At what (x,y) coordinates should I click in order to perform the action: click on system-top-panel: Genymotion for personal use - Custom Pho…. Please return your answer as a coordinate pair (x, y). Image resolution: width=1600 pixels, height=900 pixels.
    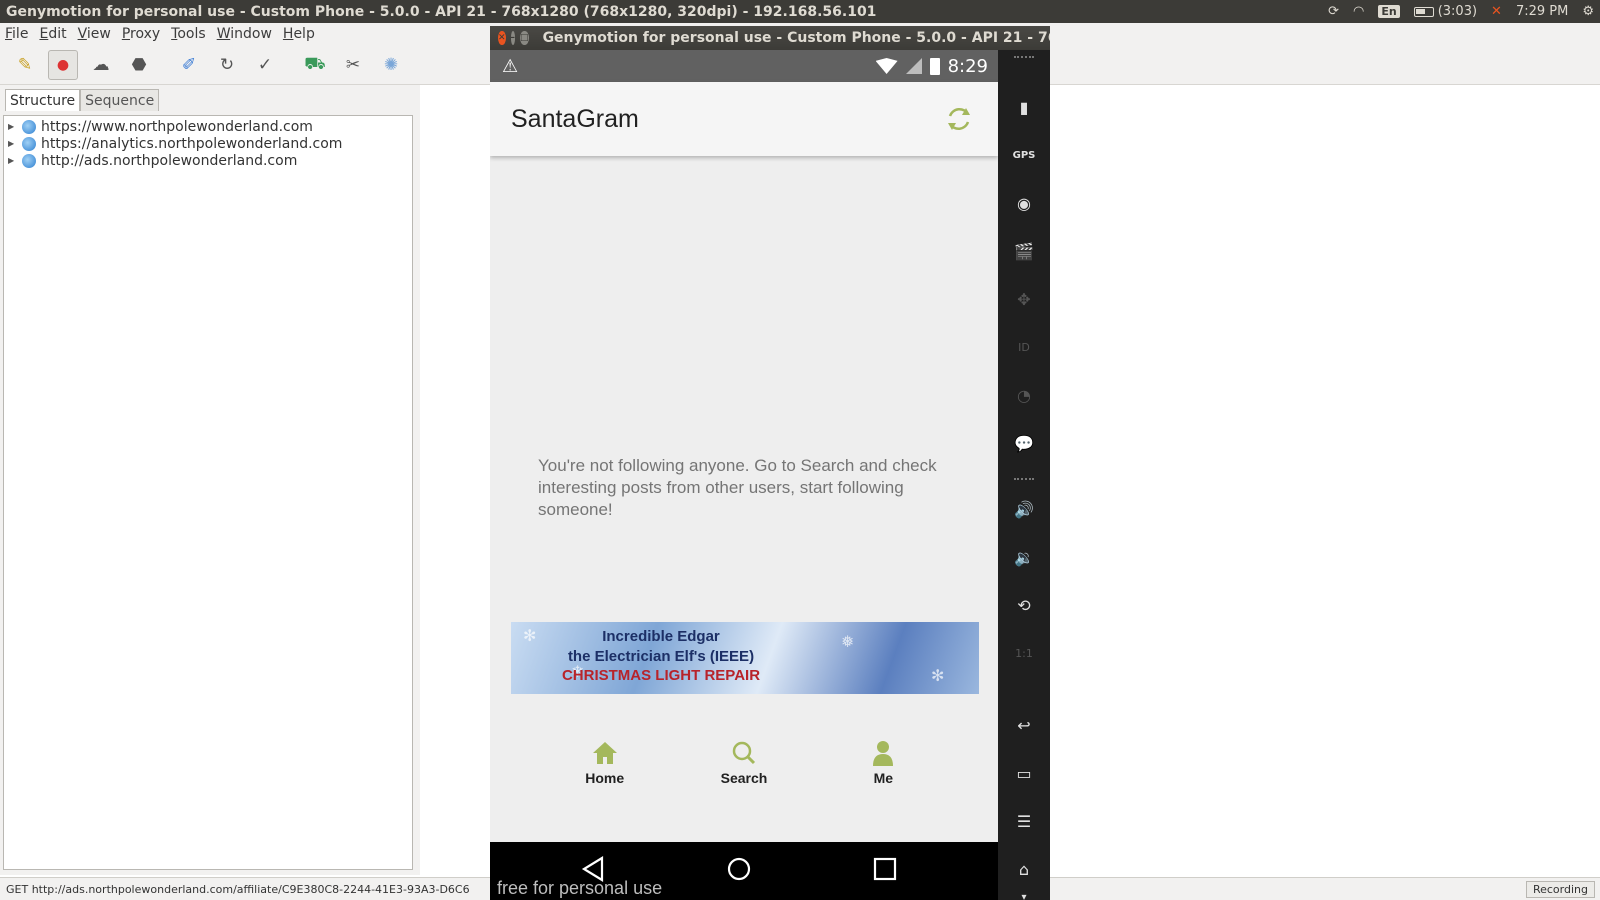
    Looking at the image, I should click on (800, 11).